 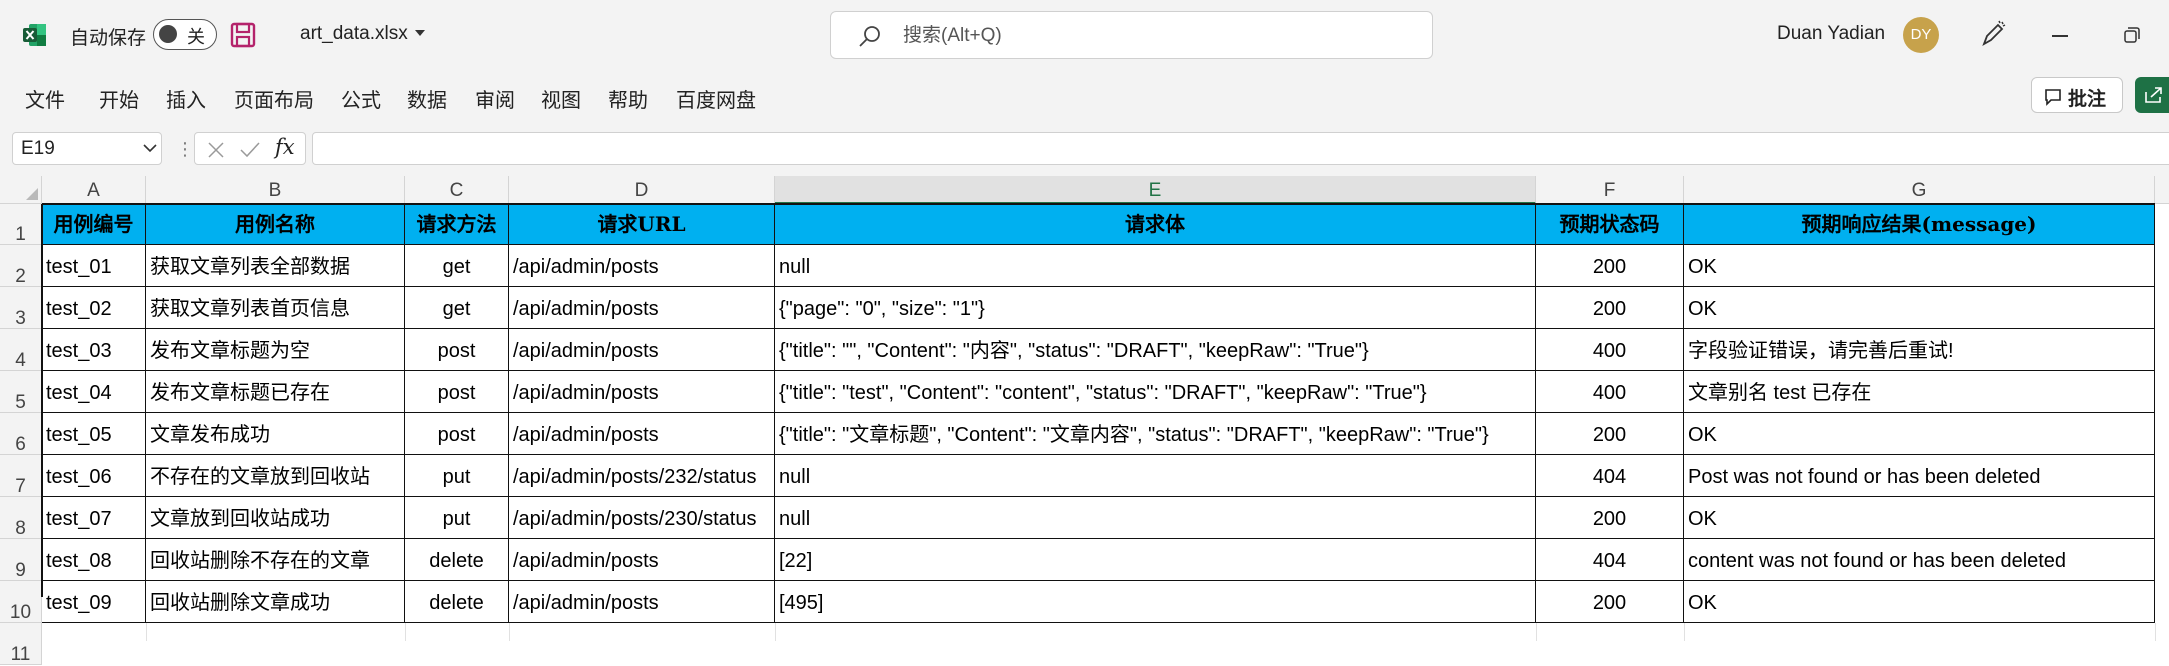 I want to click on cell-case-name: 回收站删除文章成功, so click(x=275, y=602).